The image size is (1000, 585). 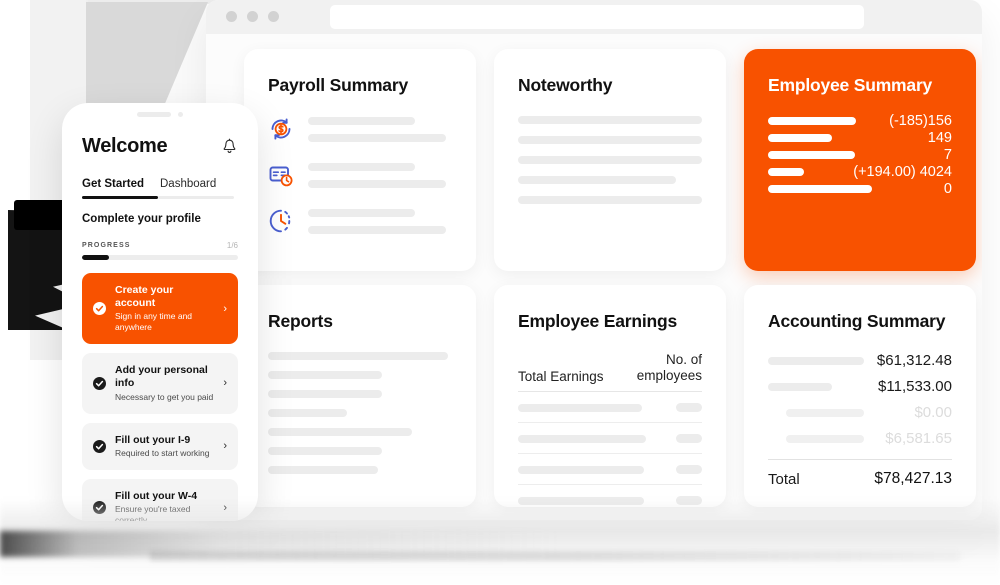 What do you see at coordinates (610, 372) in the screenshot?
I see `earnings-table-header: Total Earnings No. of employees` at bounding box center [610, 372].